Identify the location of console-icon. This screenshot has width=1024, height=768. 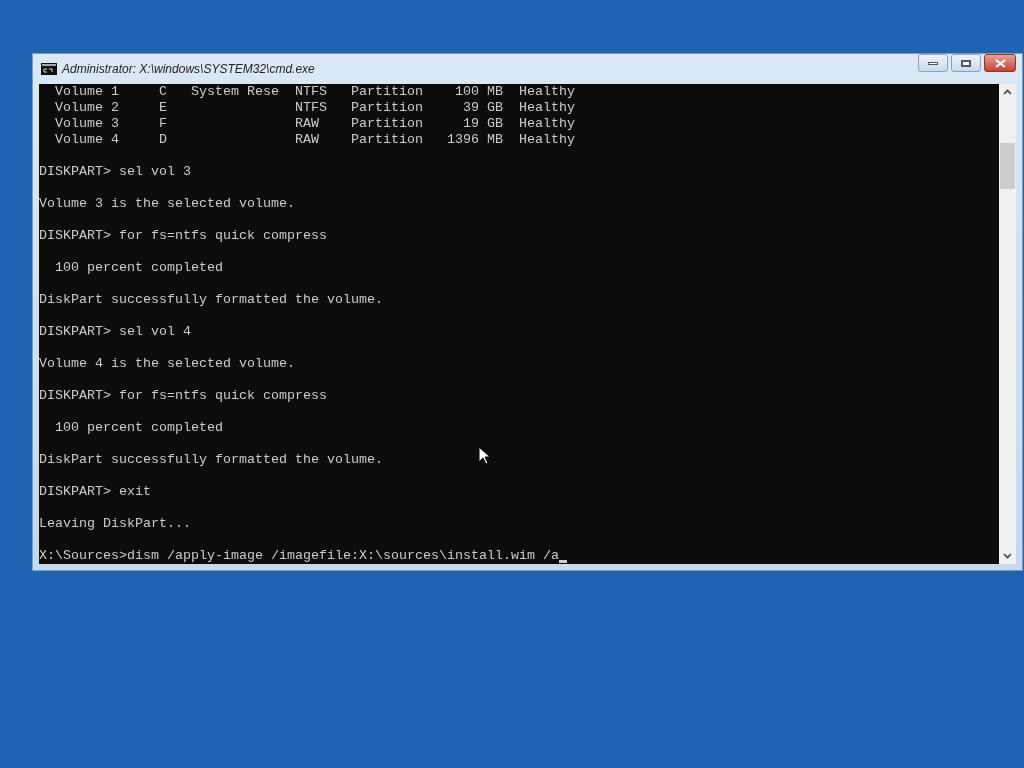
(49, 69).